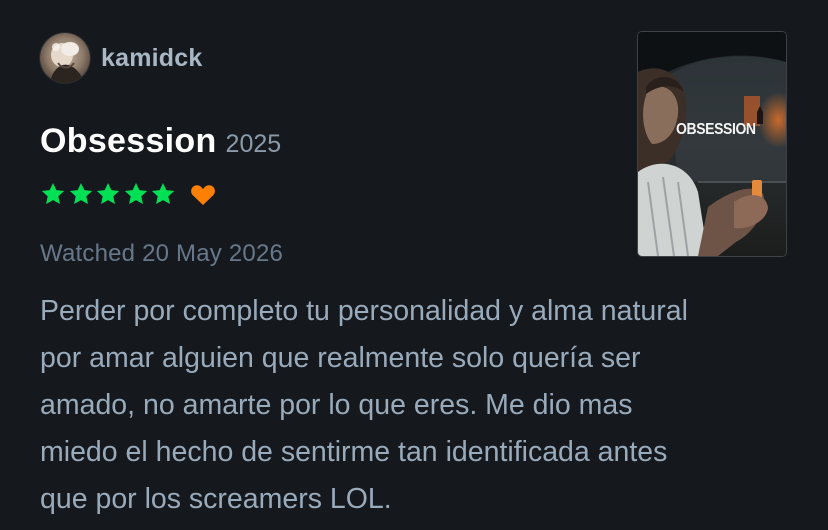 The width and height of the screenshot is (828, 530). What do you see at coordinates (216, 499) in the screenshot?
I see `review-line: que por los screamers LOL.` at bounding box center [216, 499].